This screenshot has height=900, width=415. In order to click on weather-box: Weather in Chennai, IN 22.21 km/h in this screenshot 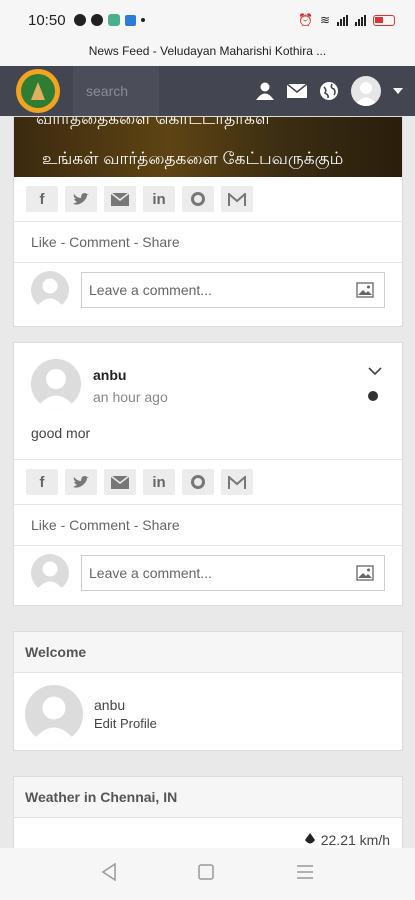, I will do `click(208, 812)`.